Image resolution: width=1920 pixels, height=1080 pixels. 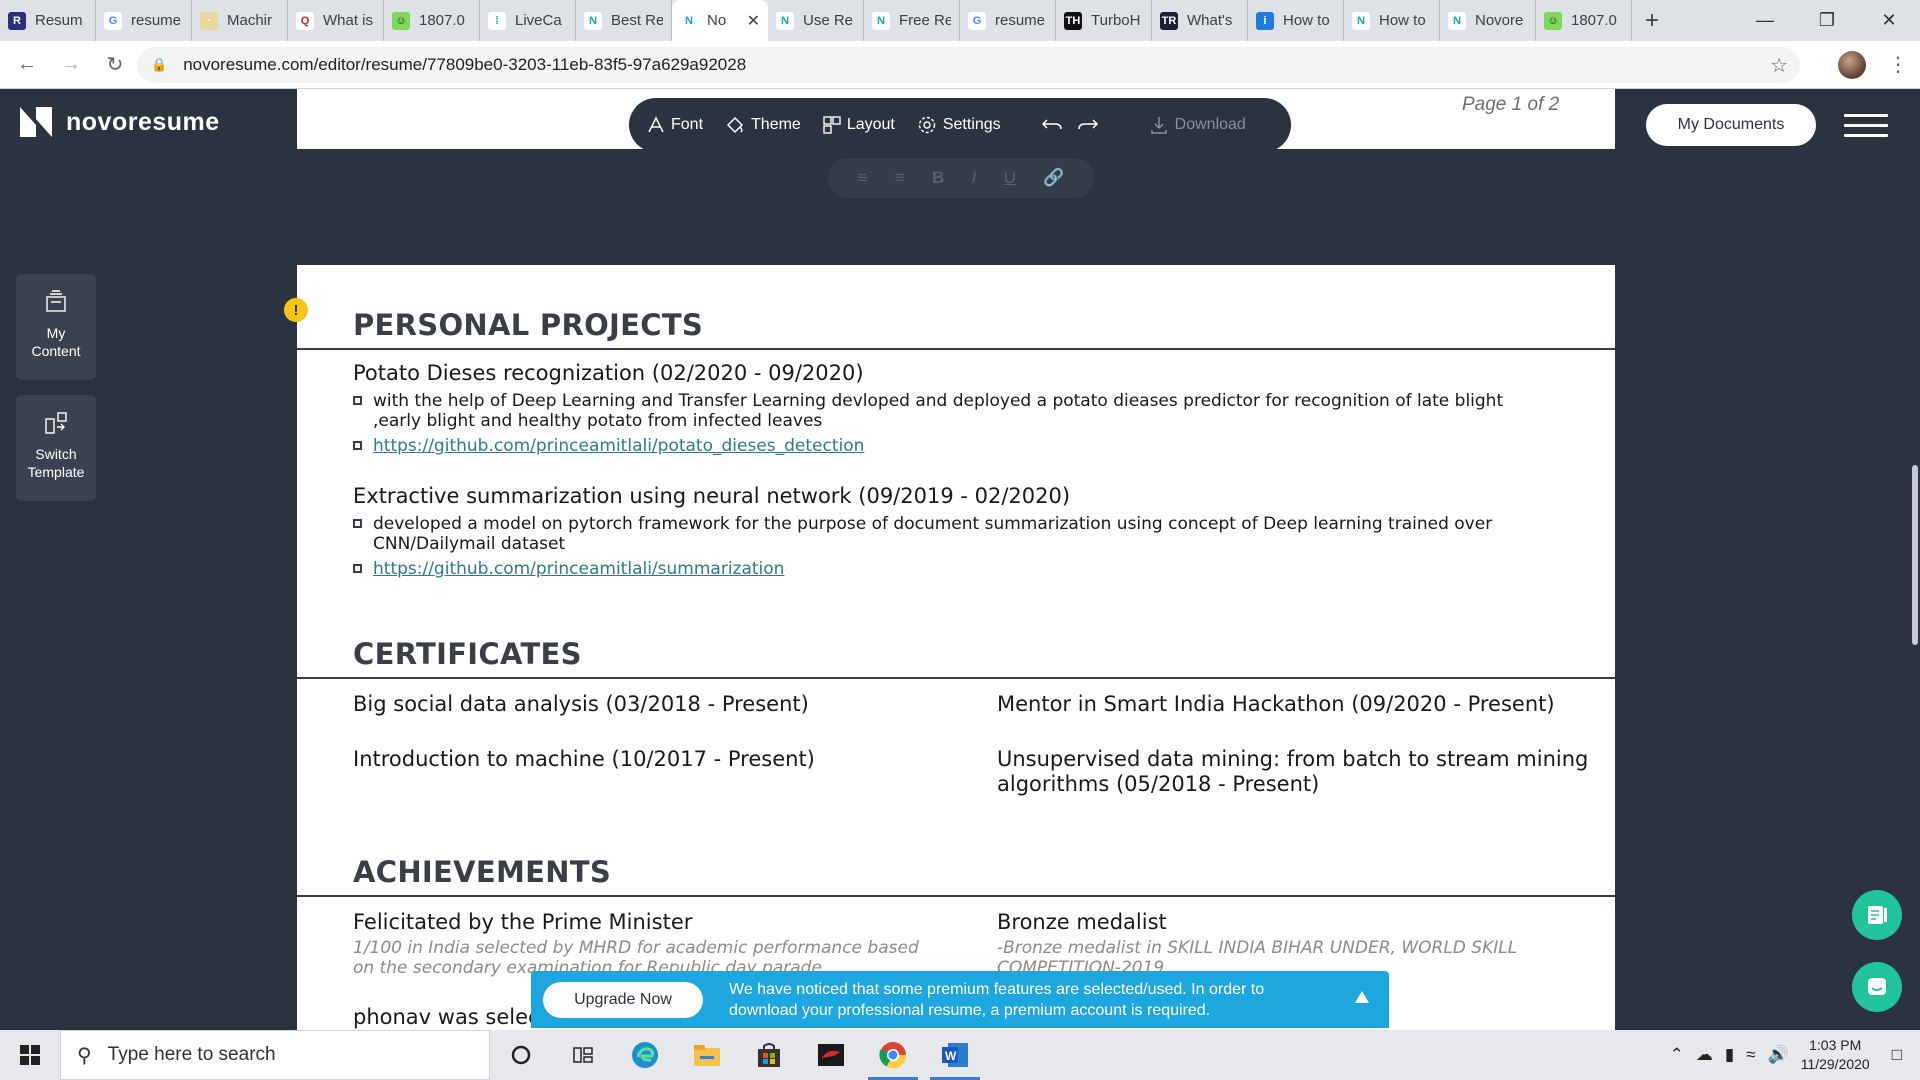 I want to click on volume-icon: 🔊, so click(x=1778, y=1055).